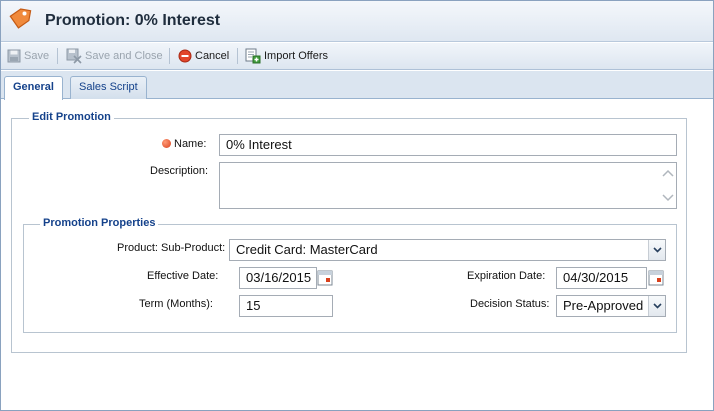 This screenshot has width=714, height=411. I want to click on import-icon, so click(253, 56).